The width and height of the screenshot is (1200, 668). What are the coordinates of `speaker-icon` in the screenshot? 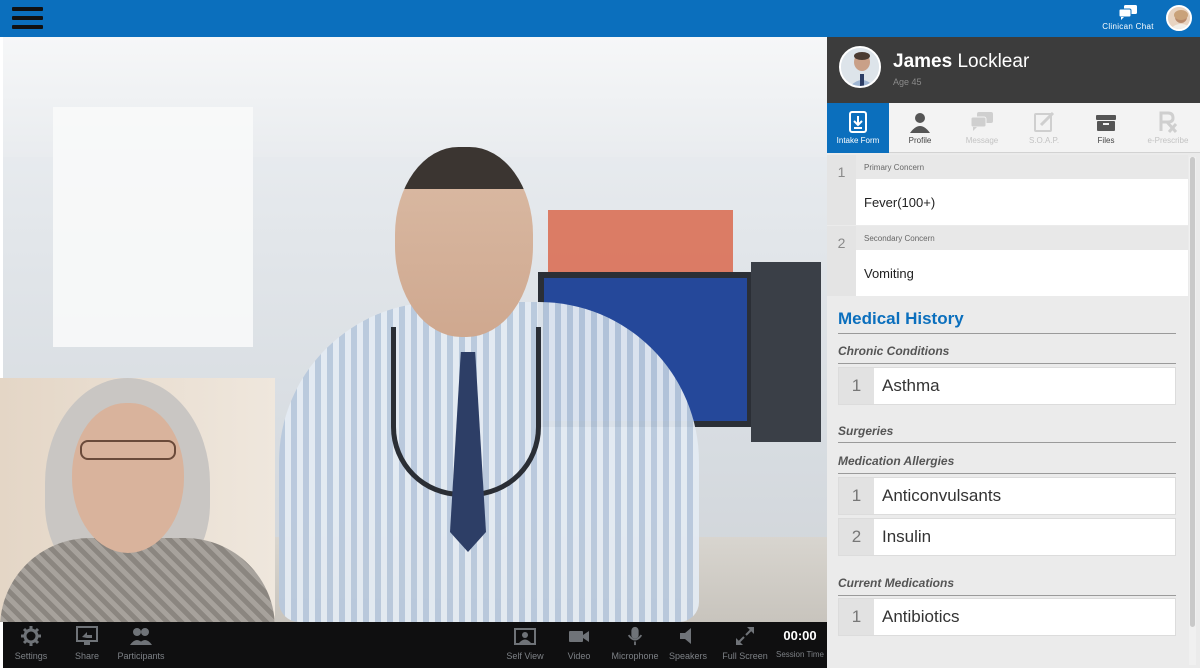 It's located at (685, 636).